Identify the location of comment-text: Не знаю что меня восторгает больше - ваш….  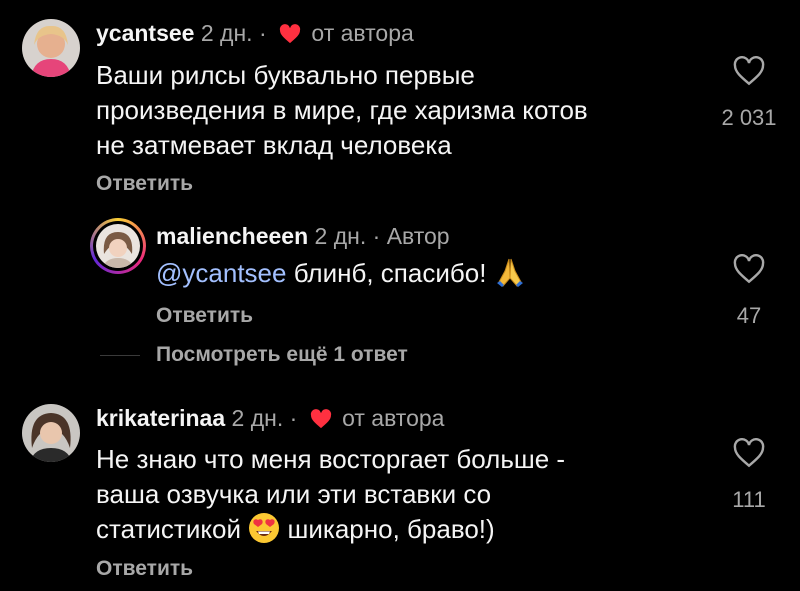
(330, 497).